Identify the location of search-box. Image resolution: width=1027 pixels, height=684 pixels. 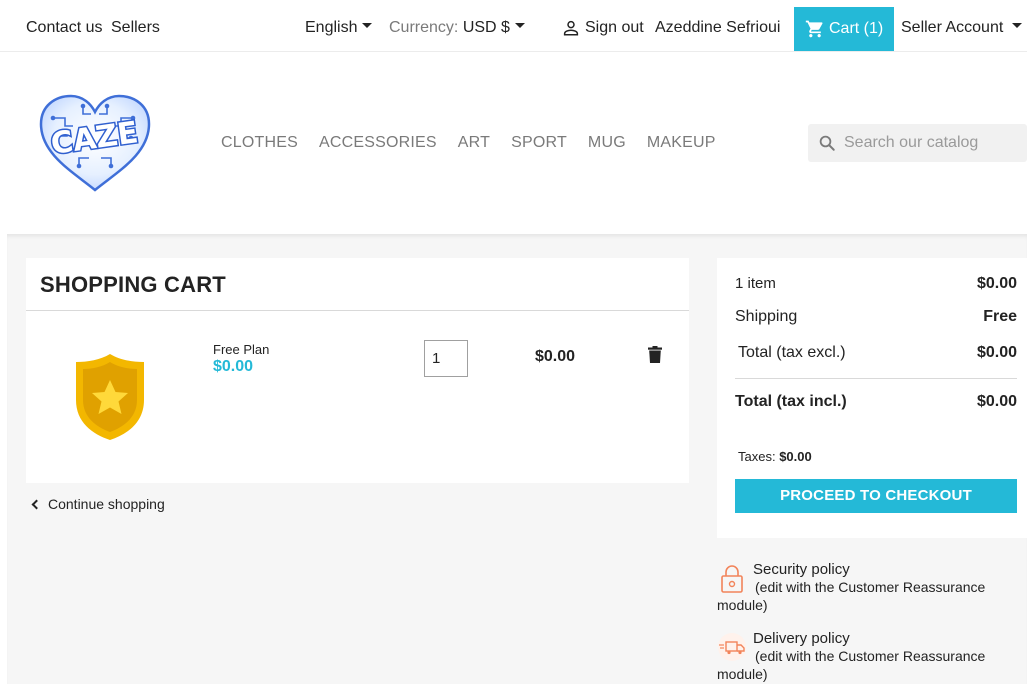
(917, 143).